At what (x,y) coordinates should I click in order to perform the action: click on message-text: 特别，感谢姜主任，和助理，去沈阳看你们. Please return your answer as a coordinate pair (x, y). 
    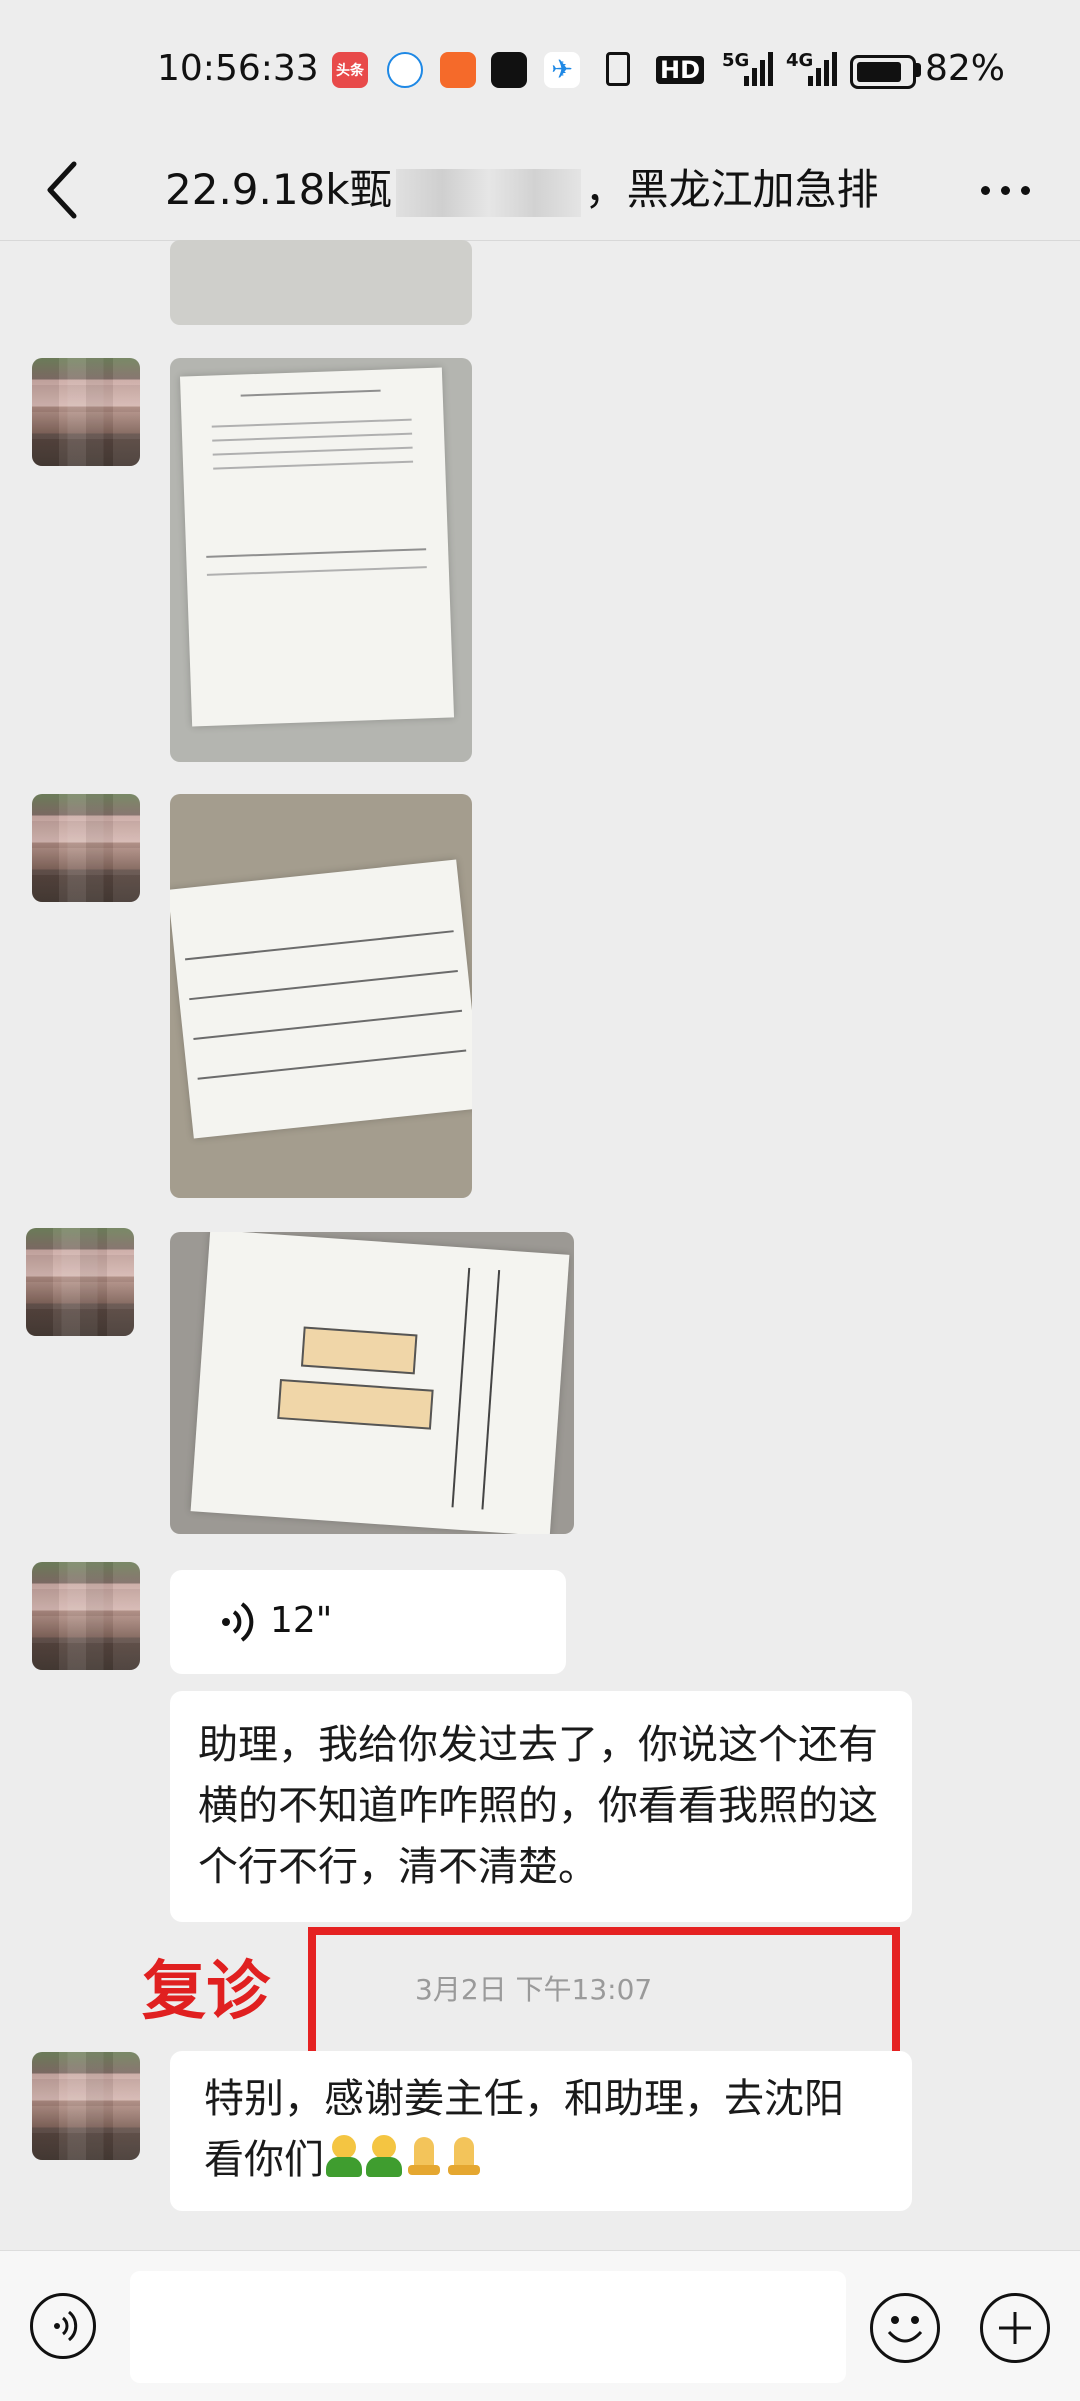
    Looking at the image, I should click on (524, 2129).